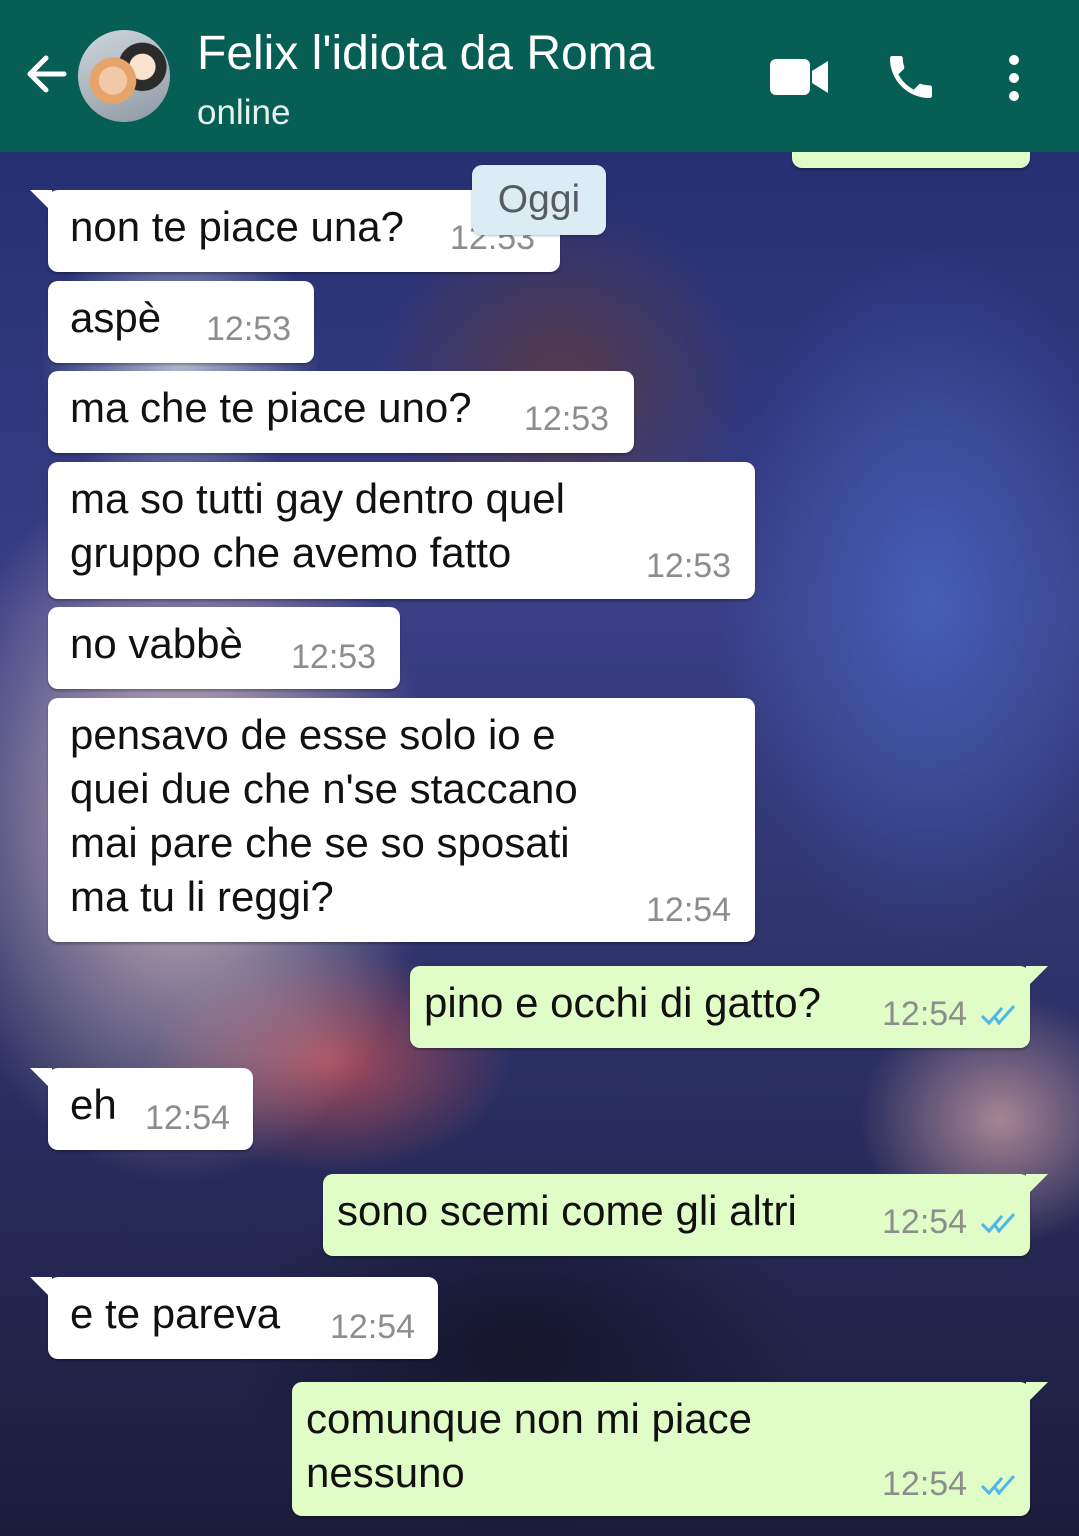  I want to click on message-bubble-incoming: ma che te piace uno? 12:53, so click(341, 412).